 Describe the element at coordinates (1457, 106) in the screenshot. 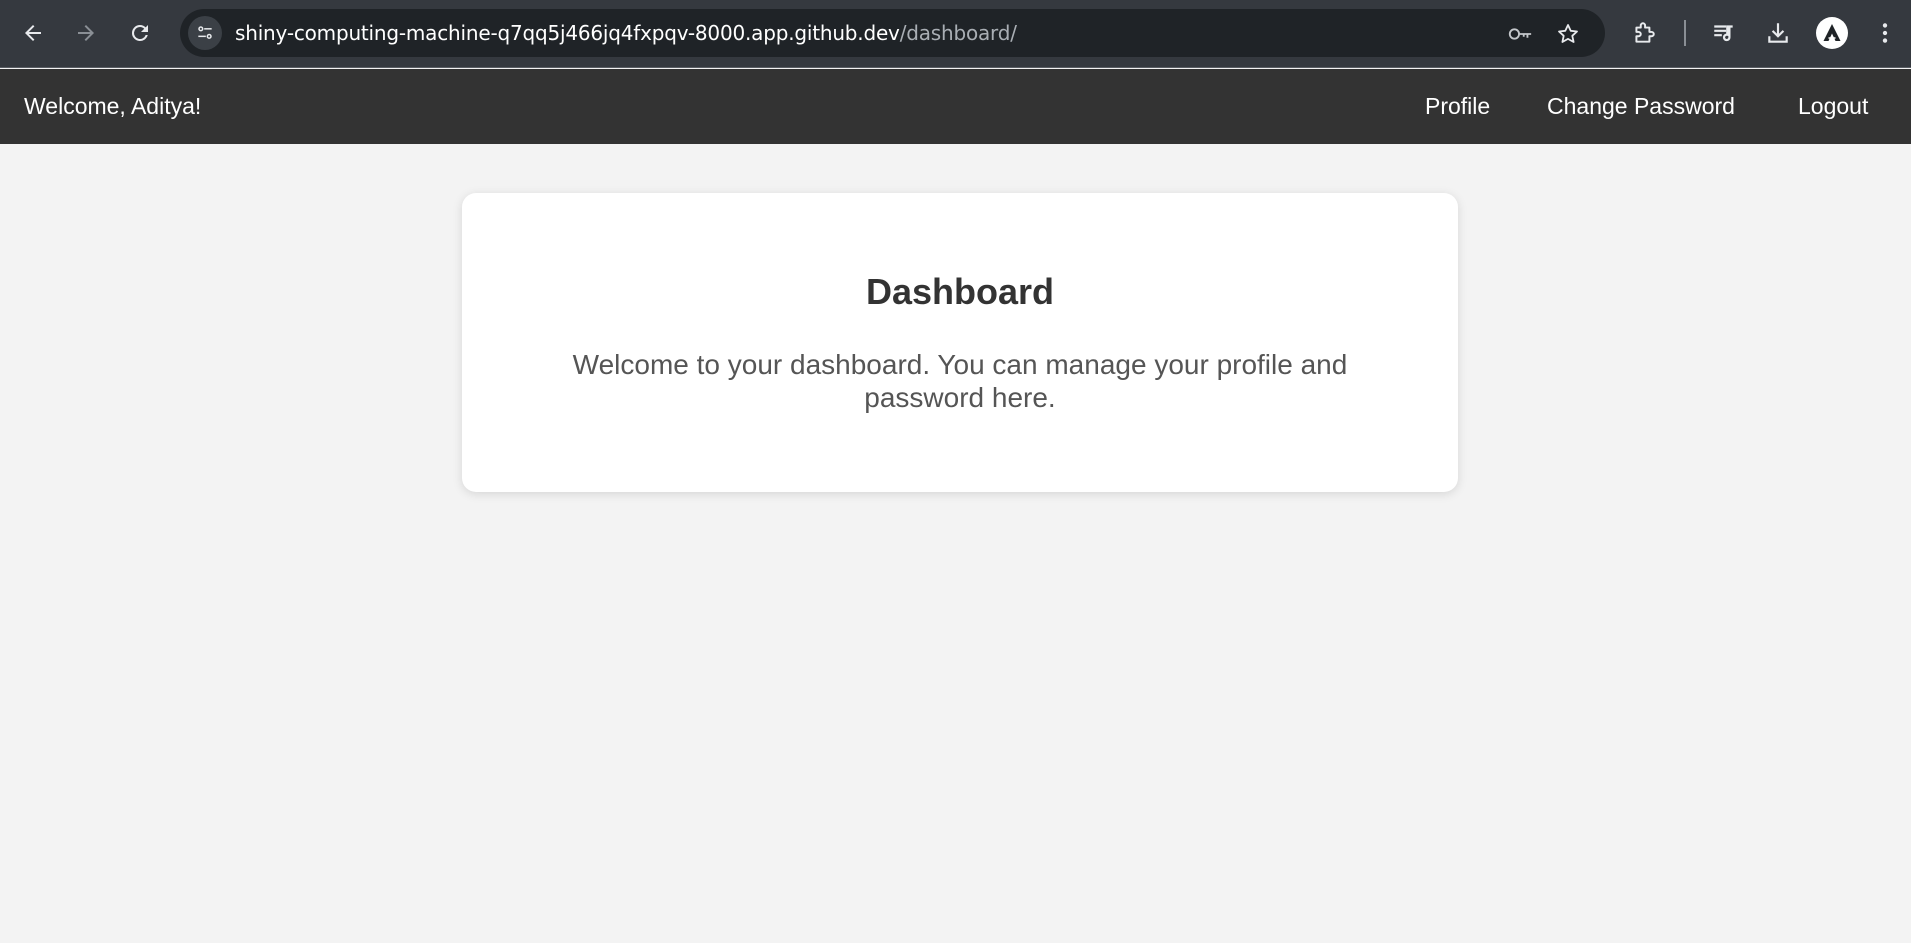

I see `nav-link-profile: Profile` at that location.